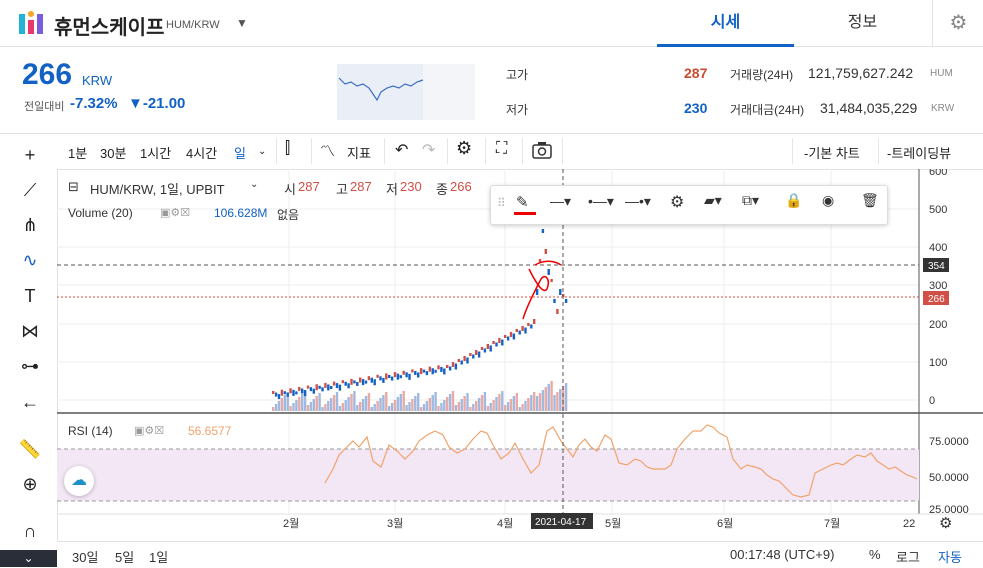 The image size is (983, 568). I want to click on undo-icon: ↶, so click(401, 150).